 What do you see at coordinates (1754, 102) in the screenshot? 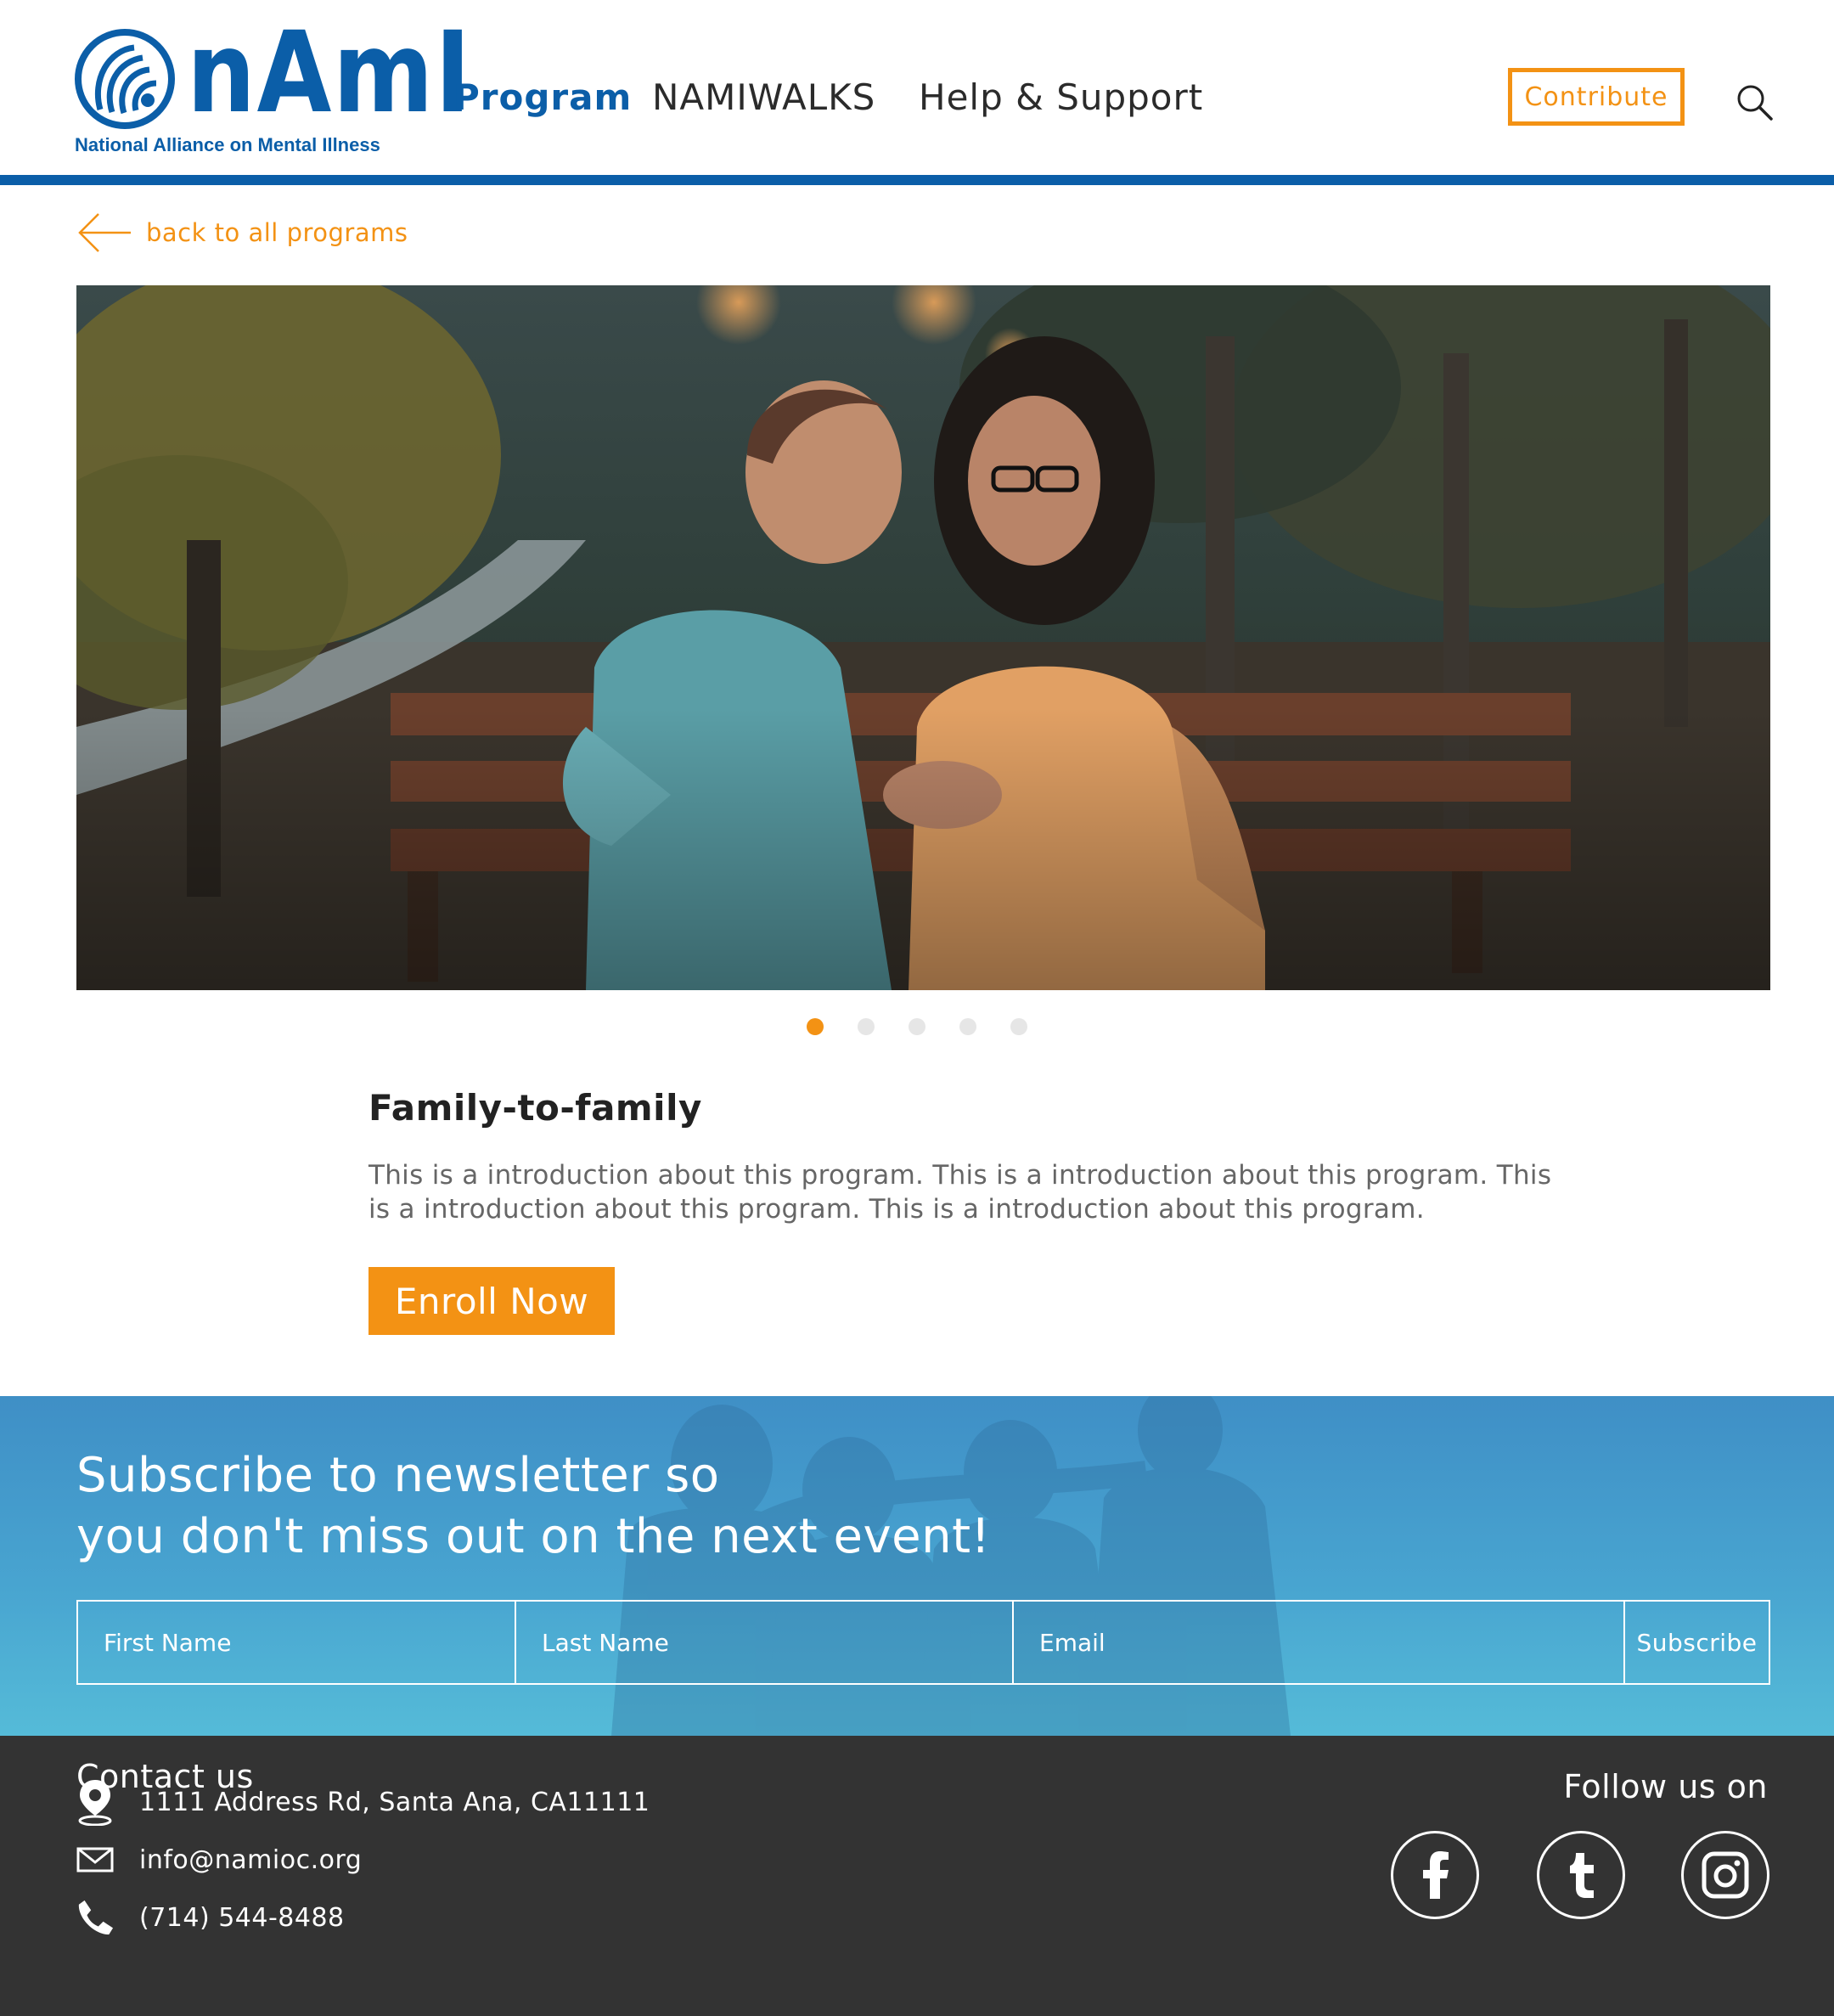
I see `search-icon` at bounding box center [1754, 102].